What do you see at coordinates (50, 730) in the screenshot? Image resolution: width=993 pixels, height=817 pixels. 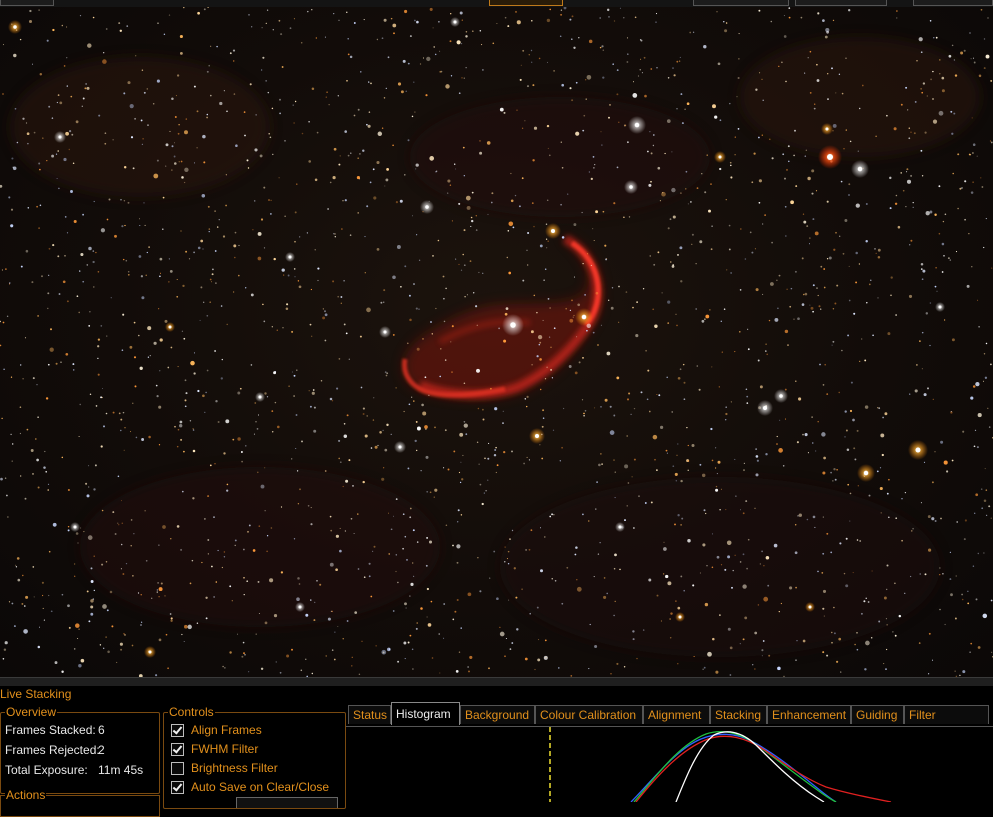 I see `frames-stacked-label: Frames Stacked:` at bounding box center [50, 730].